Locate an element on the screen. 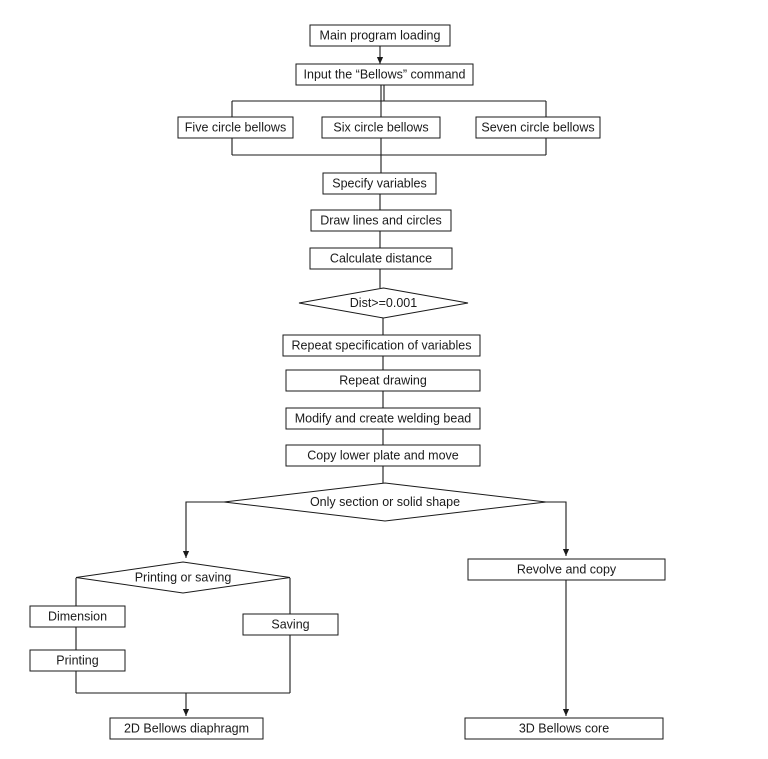  flow-node-three_d_bellows_core: 3D Bellows core is located at coordinates (564, 728).